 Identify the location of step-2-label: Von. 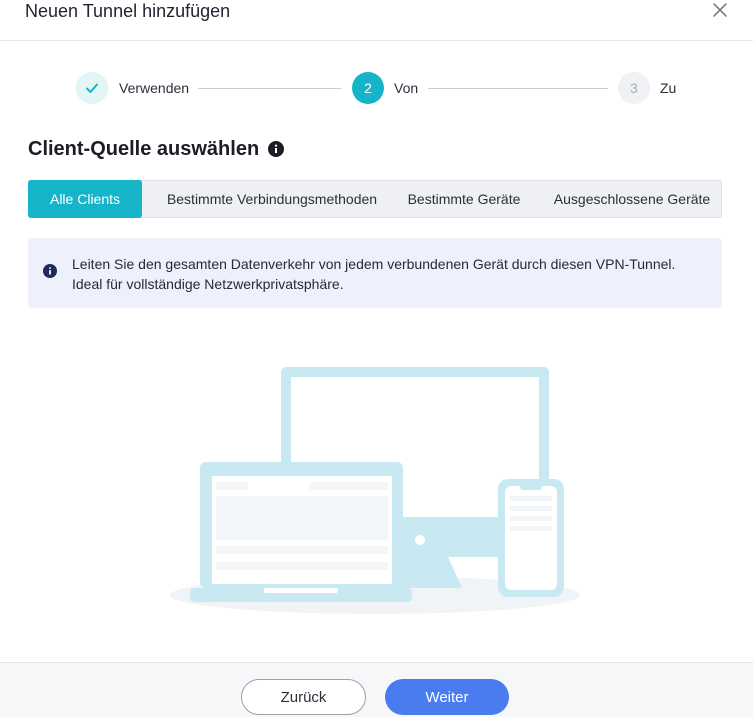
(406, 88).